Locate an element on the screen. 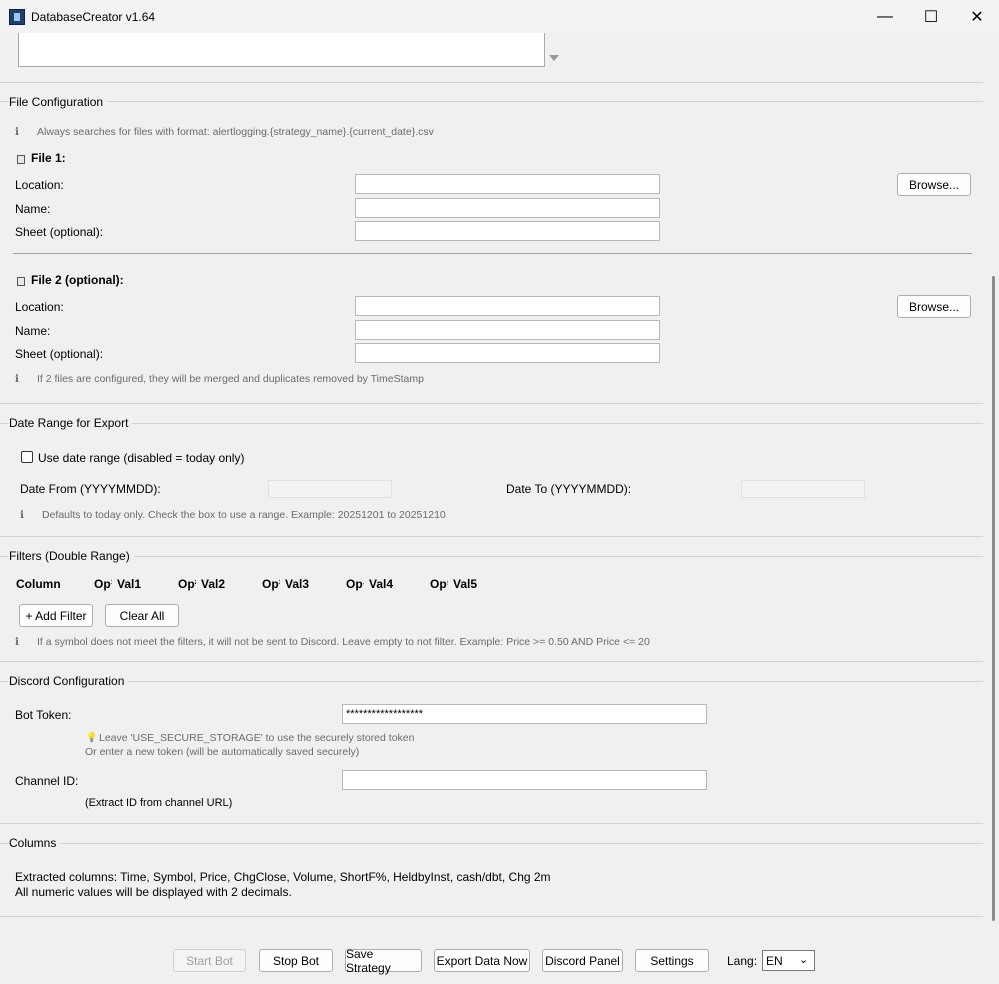  filter-header-val1: Val1 is located at coordinates (129, 584).